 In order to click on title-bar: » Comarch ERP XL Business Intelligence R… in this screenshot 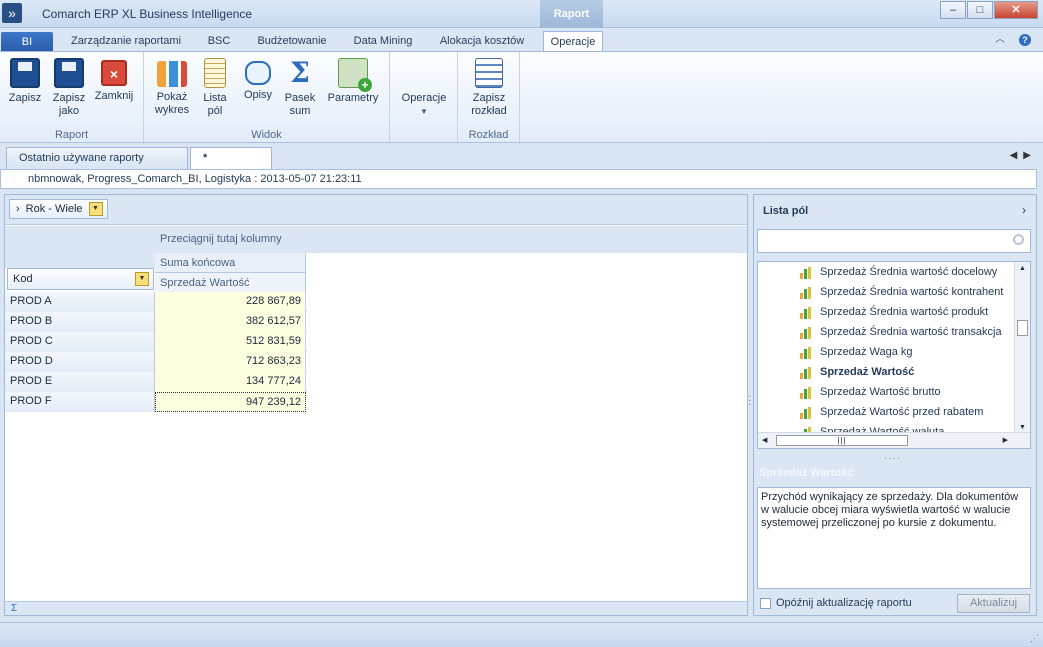, I will do `click(521, 14)`.